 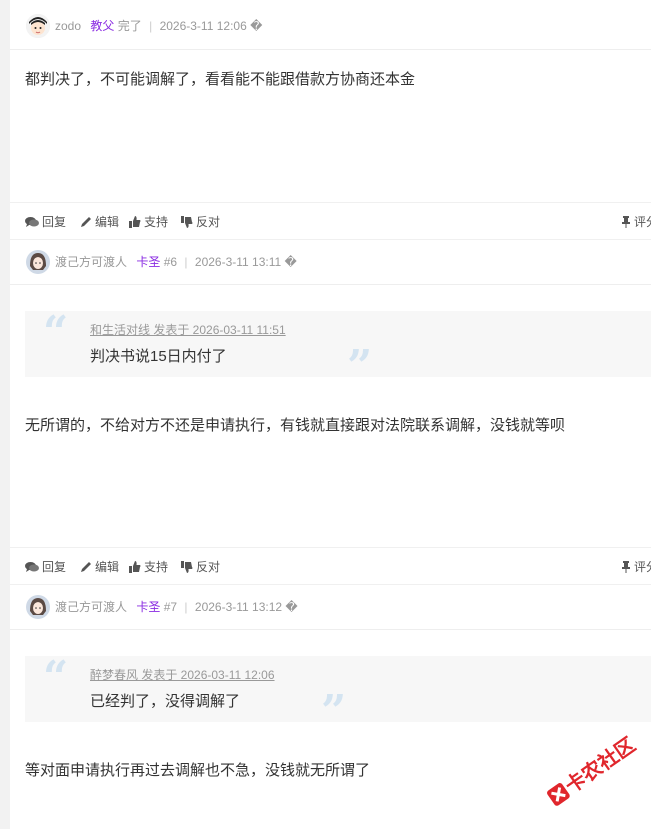 What do you see at coordinates (295, 425) in the screenshot?
I see `post-content: 无所谓的，不给对方不还是申请执行，有钱就直接跟对法院联系调解，没钱就等呗` at bounding box center [295, 425].